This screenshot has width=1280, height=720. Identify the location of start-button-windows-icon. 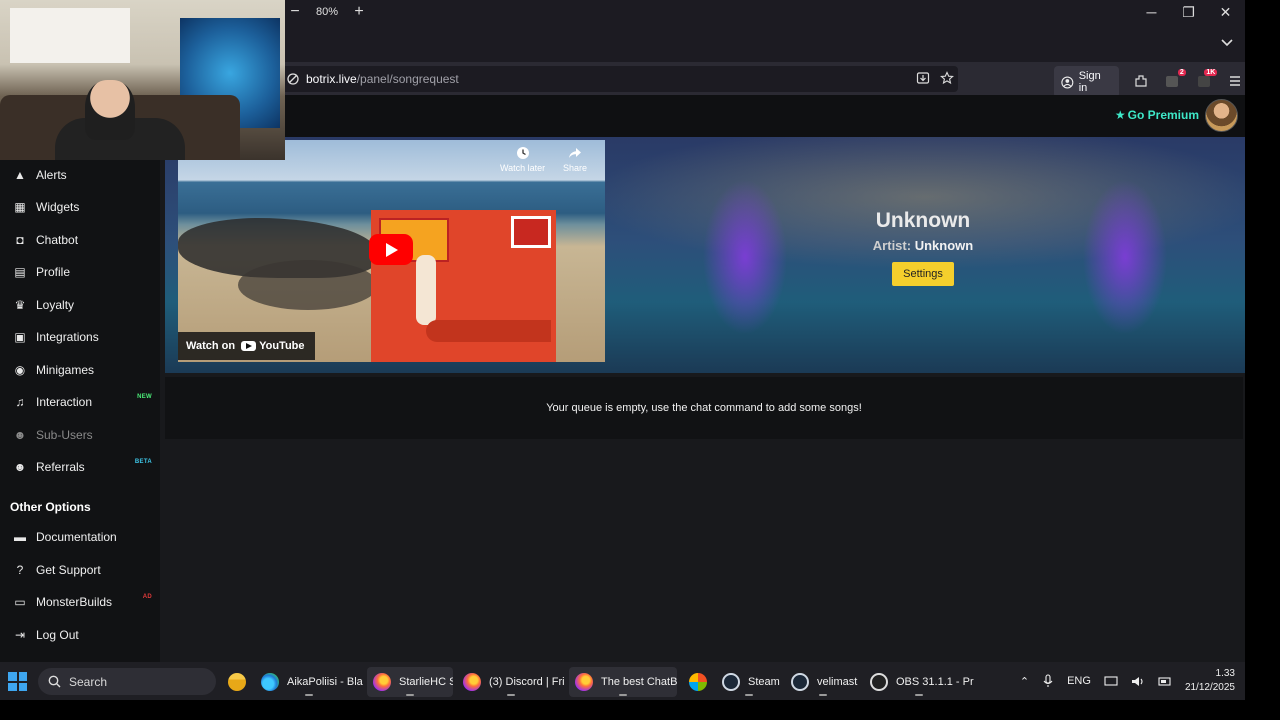
(17, 681).